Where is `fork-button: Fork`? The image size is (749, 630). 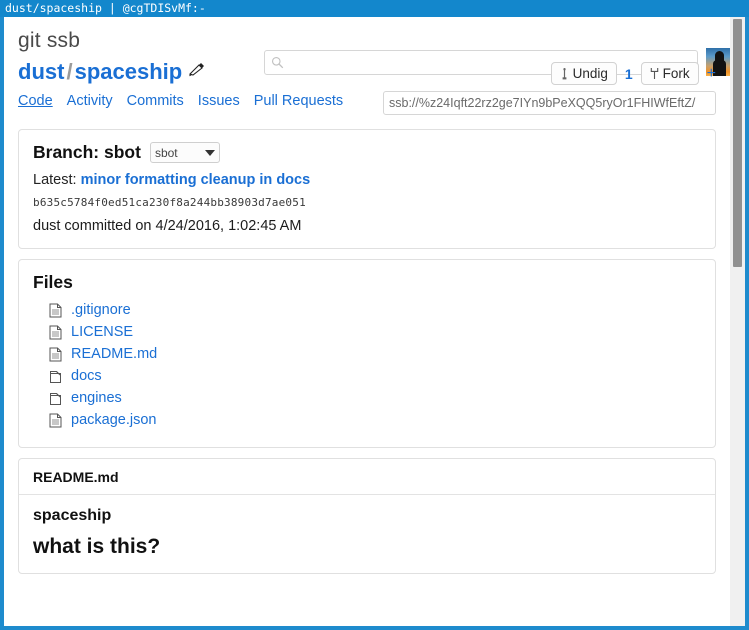
fork-button: Fork is located at coordinates (669, 73).